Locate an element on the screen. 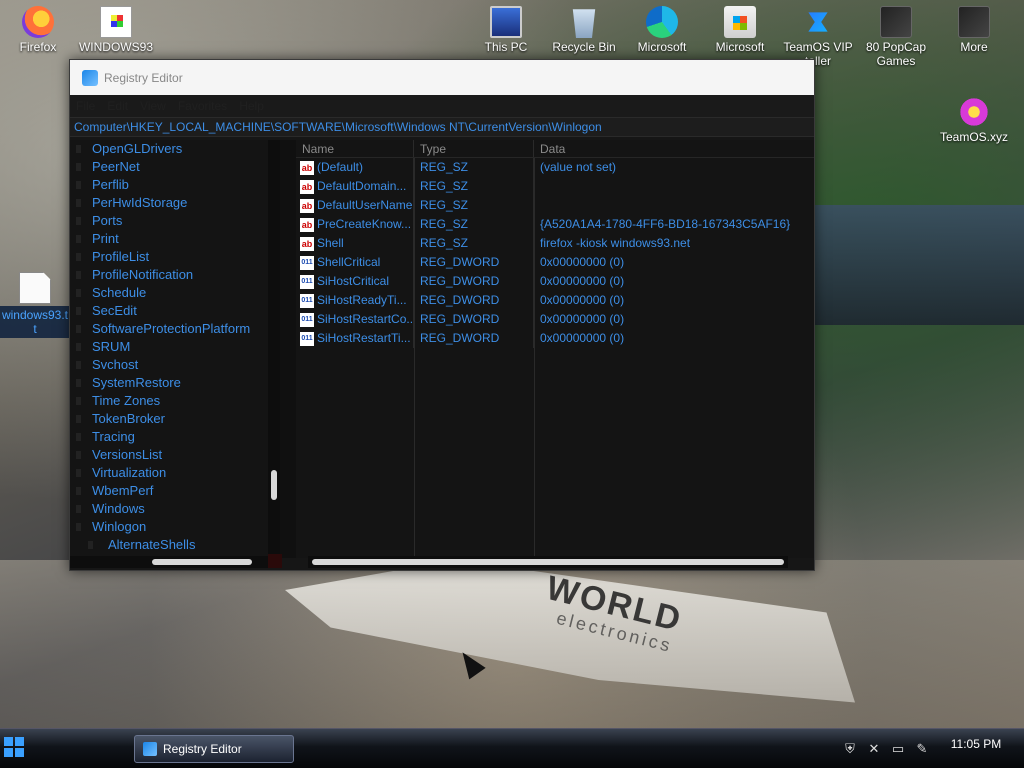 The width and height of the screenshot is (1024, 768). tree-item: SecEdit is located at coordinates (174, 311).